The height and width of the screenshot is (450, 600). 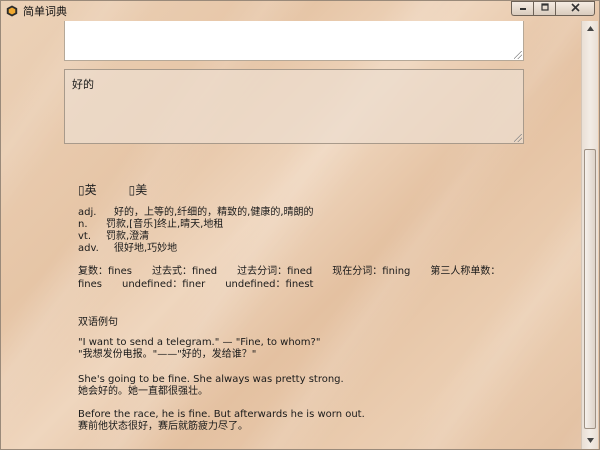 I want to click on minimize-icon, so click(x=523, y=8).